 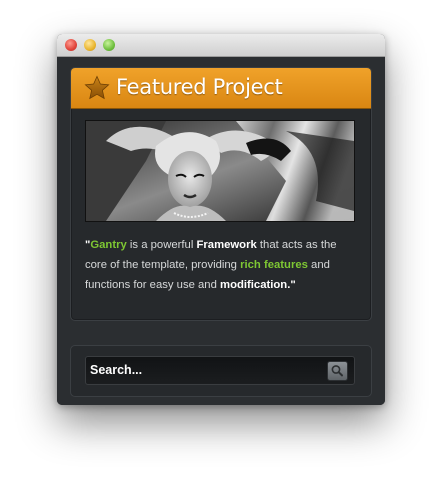 I want to click on description-part-1: is a powerful, so click(x=161, y=245).